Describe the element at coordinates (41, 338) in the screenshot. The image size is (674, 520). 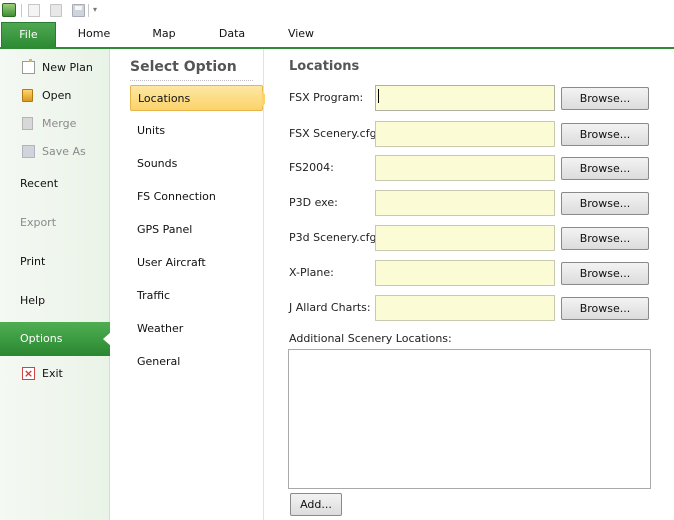
I see `options-label: Options` at that location.